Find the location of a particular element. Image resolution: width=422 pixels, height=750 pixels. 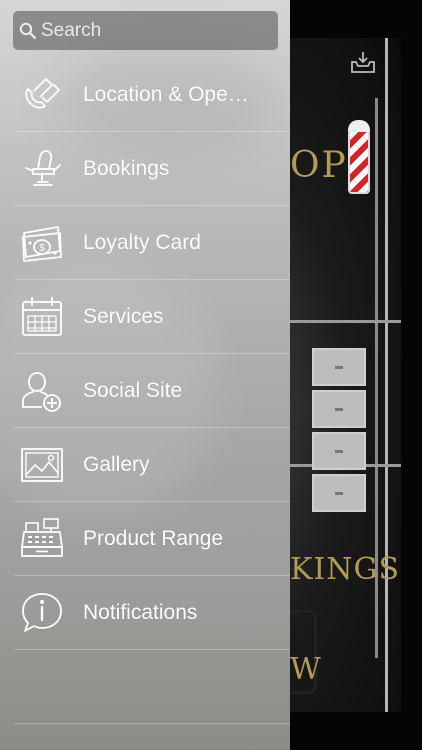

menu-empty-row is located at coordinates (145, 687).